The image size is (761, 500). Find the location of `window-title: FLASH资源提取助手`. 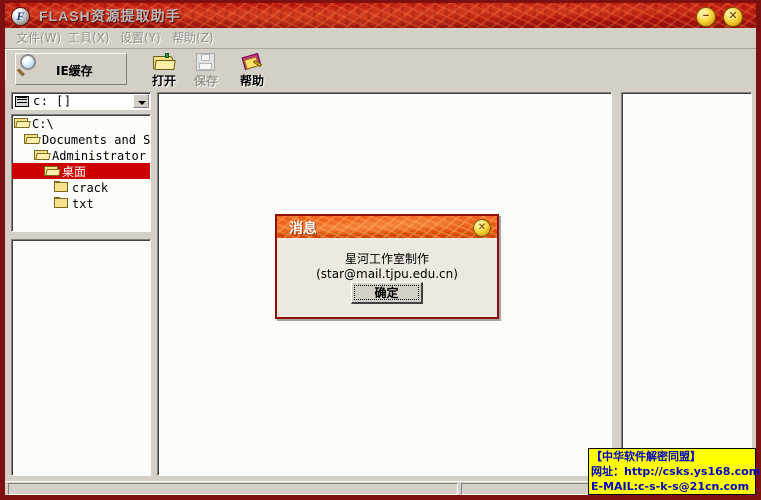

window-title: FLASH资源提取助手 is located at coordinates (110, 16).